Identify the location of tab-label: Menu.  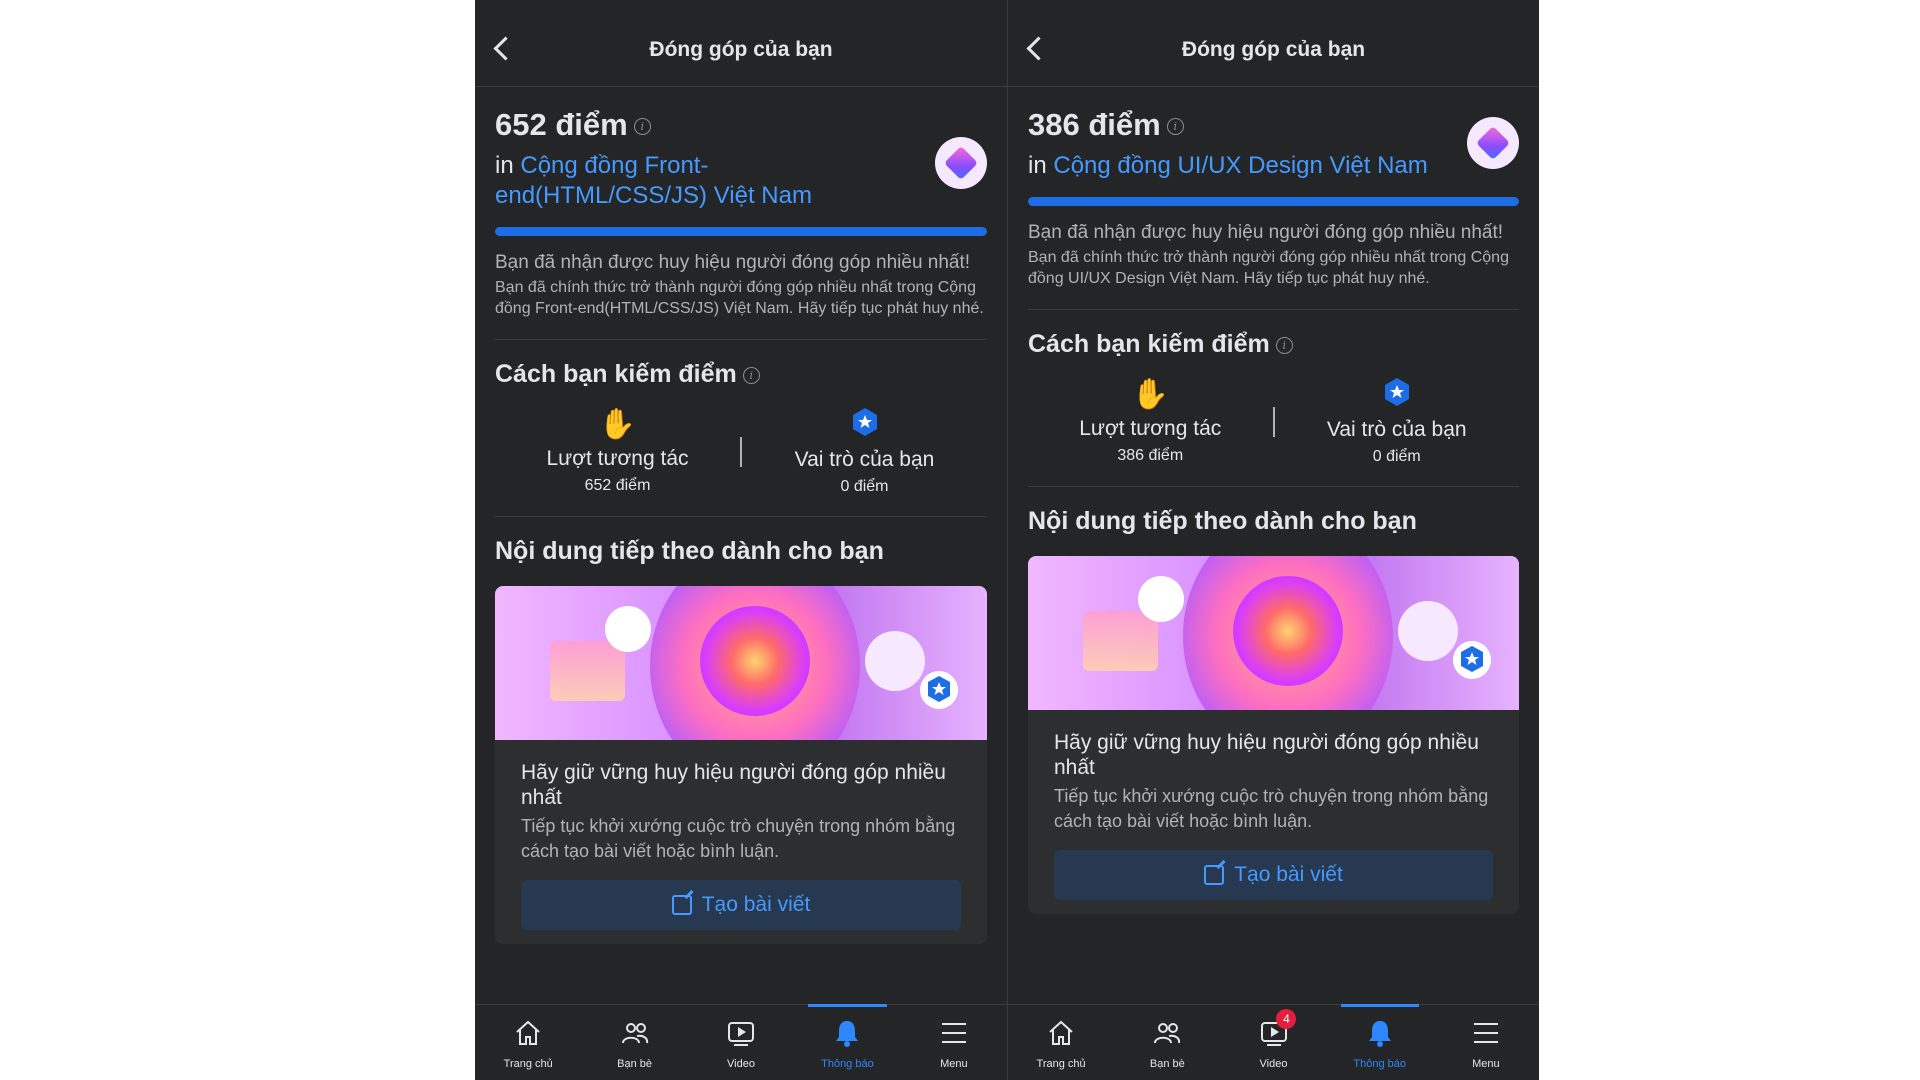
(1486, 1064).